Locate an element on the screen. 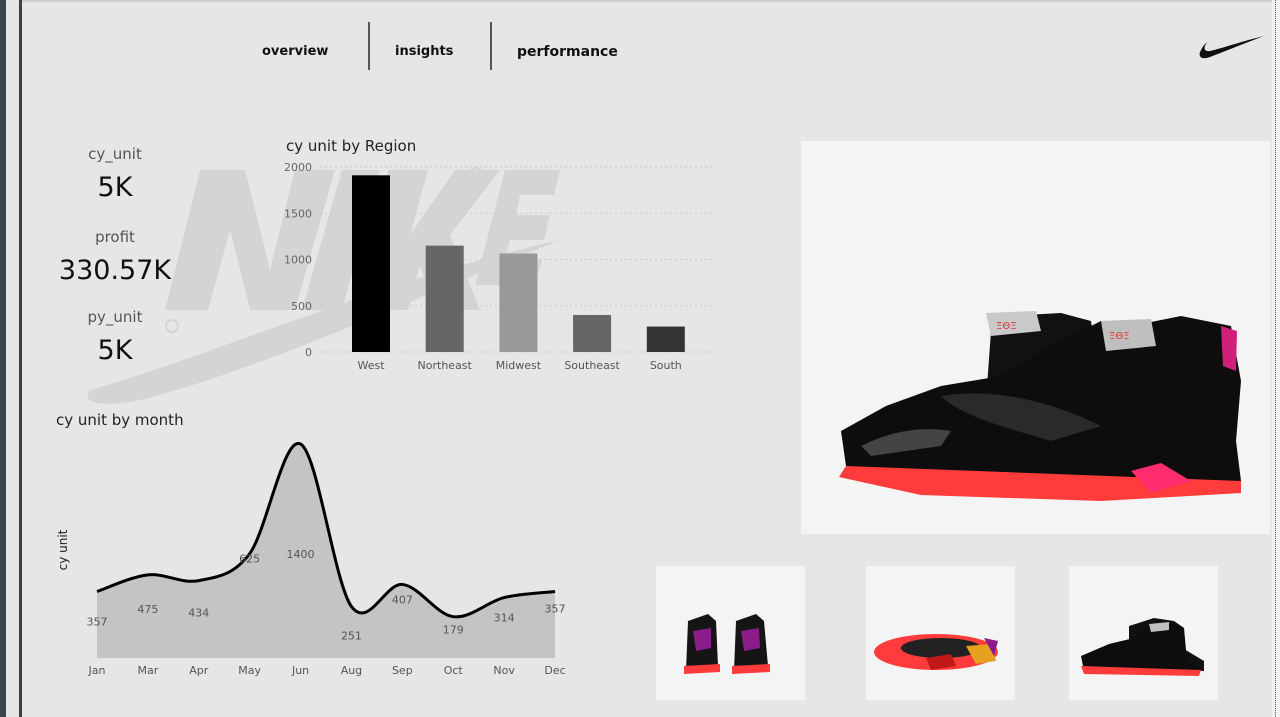  kpi-py-unit-label: py_unit is located at coordinates (115, 317).